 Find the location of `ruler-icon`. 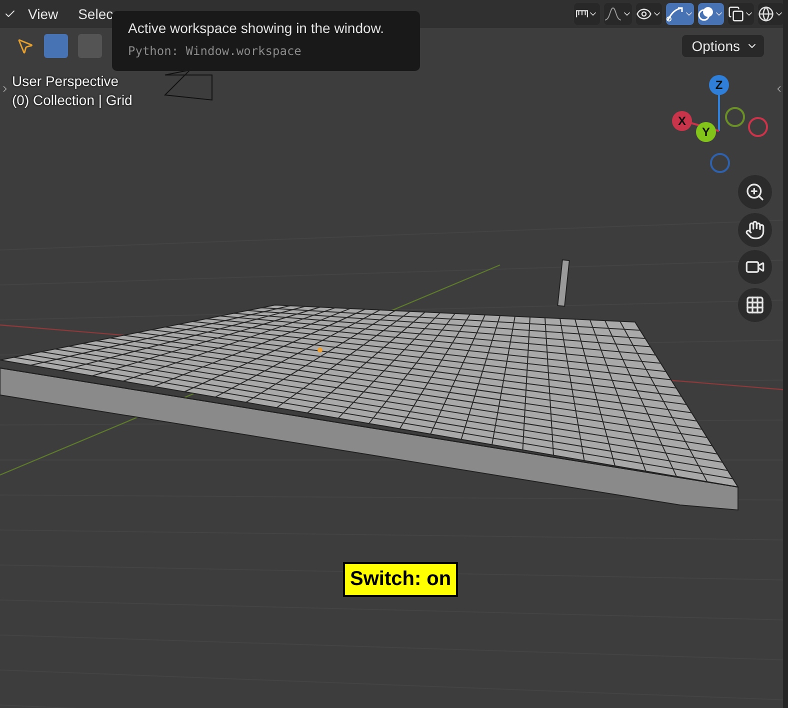

ruler-icon is located at coordinates (582, 14).